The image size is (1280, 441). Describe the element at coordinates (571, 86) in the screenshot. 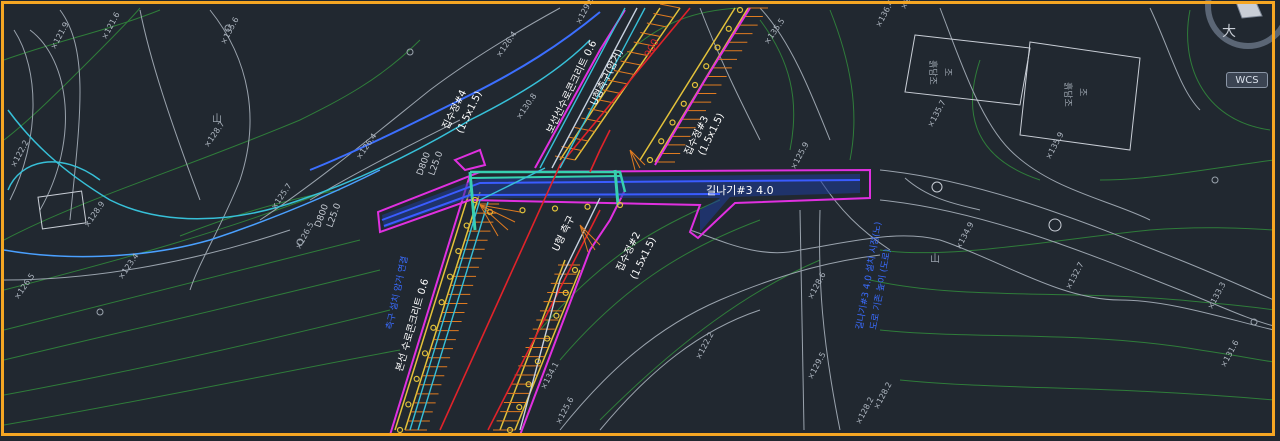

I see `svg-text: 보선선수로콘크리트 0.6` at that location.